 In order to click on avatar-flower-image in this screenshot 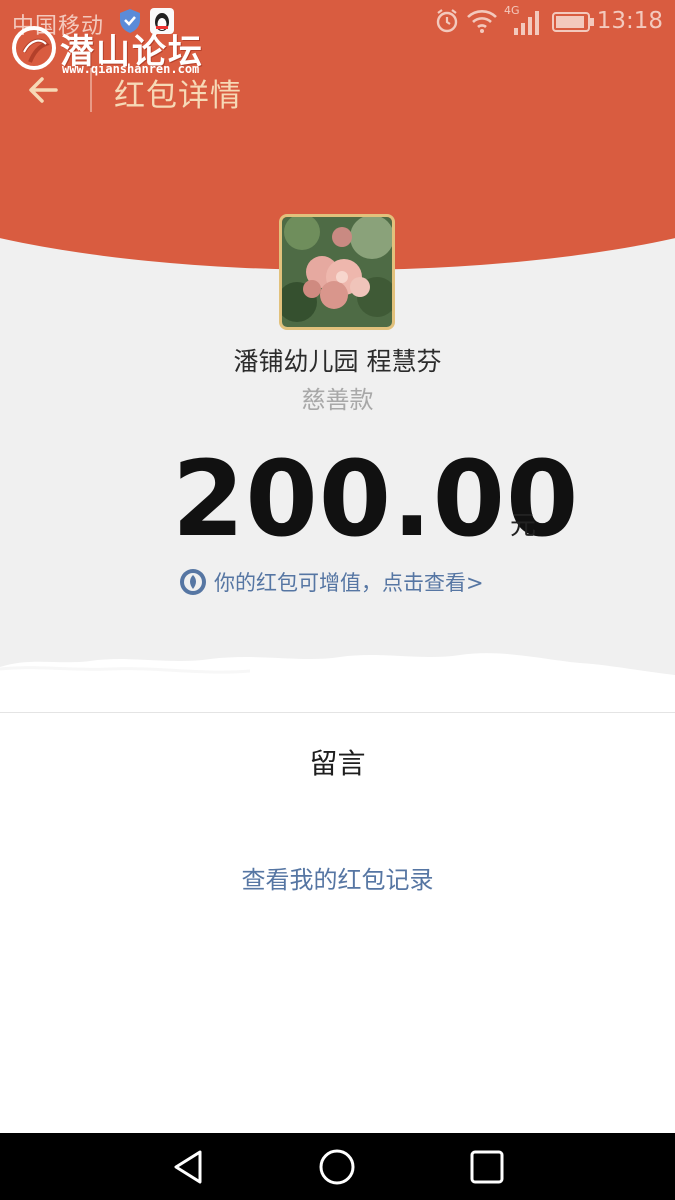, I will do `click(337, 272)`.